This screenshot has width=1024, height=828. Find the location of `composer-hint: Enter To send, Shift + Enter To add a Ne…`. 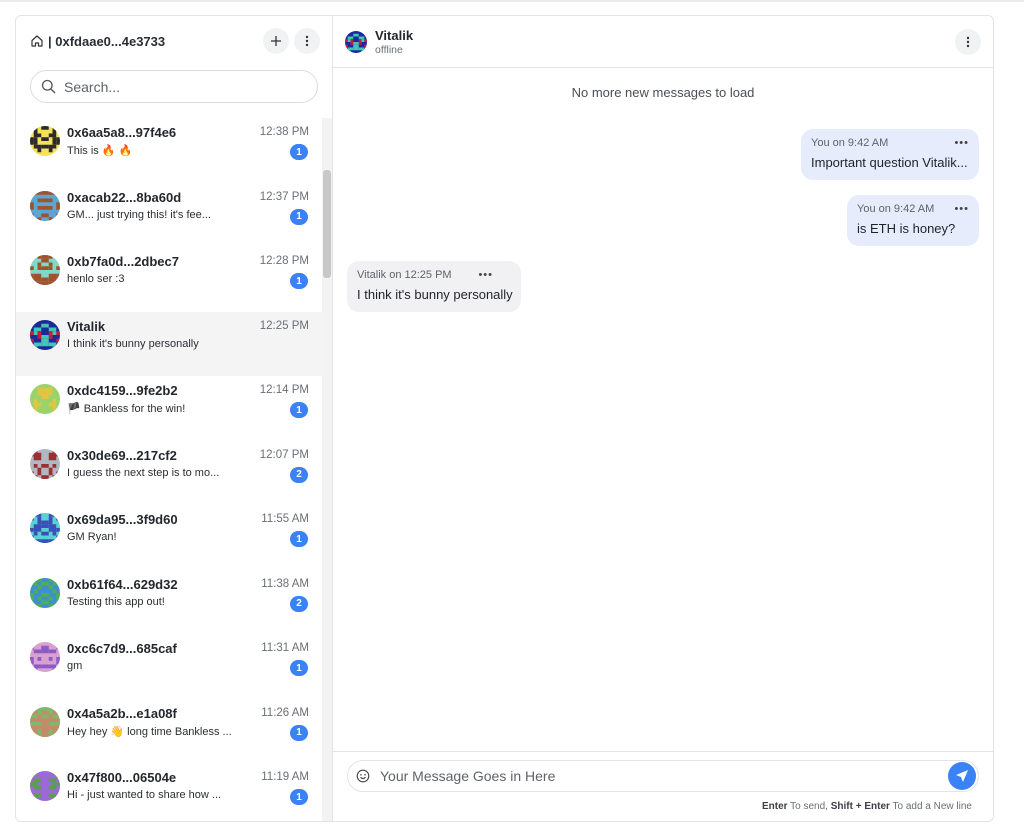

composer-hint: Enter To send, Shift + Enter To add a Ne… is located at coordinates (867, 806).